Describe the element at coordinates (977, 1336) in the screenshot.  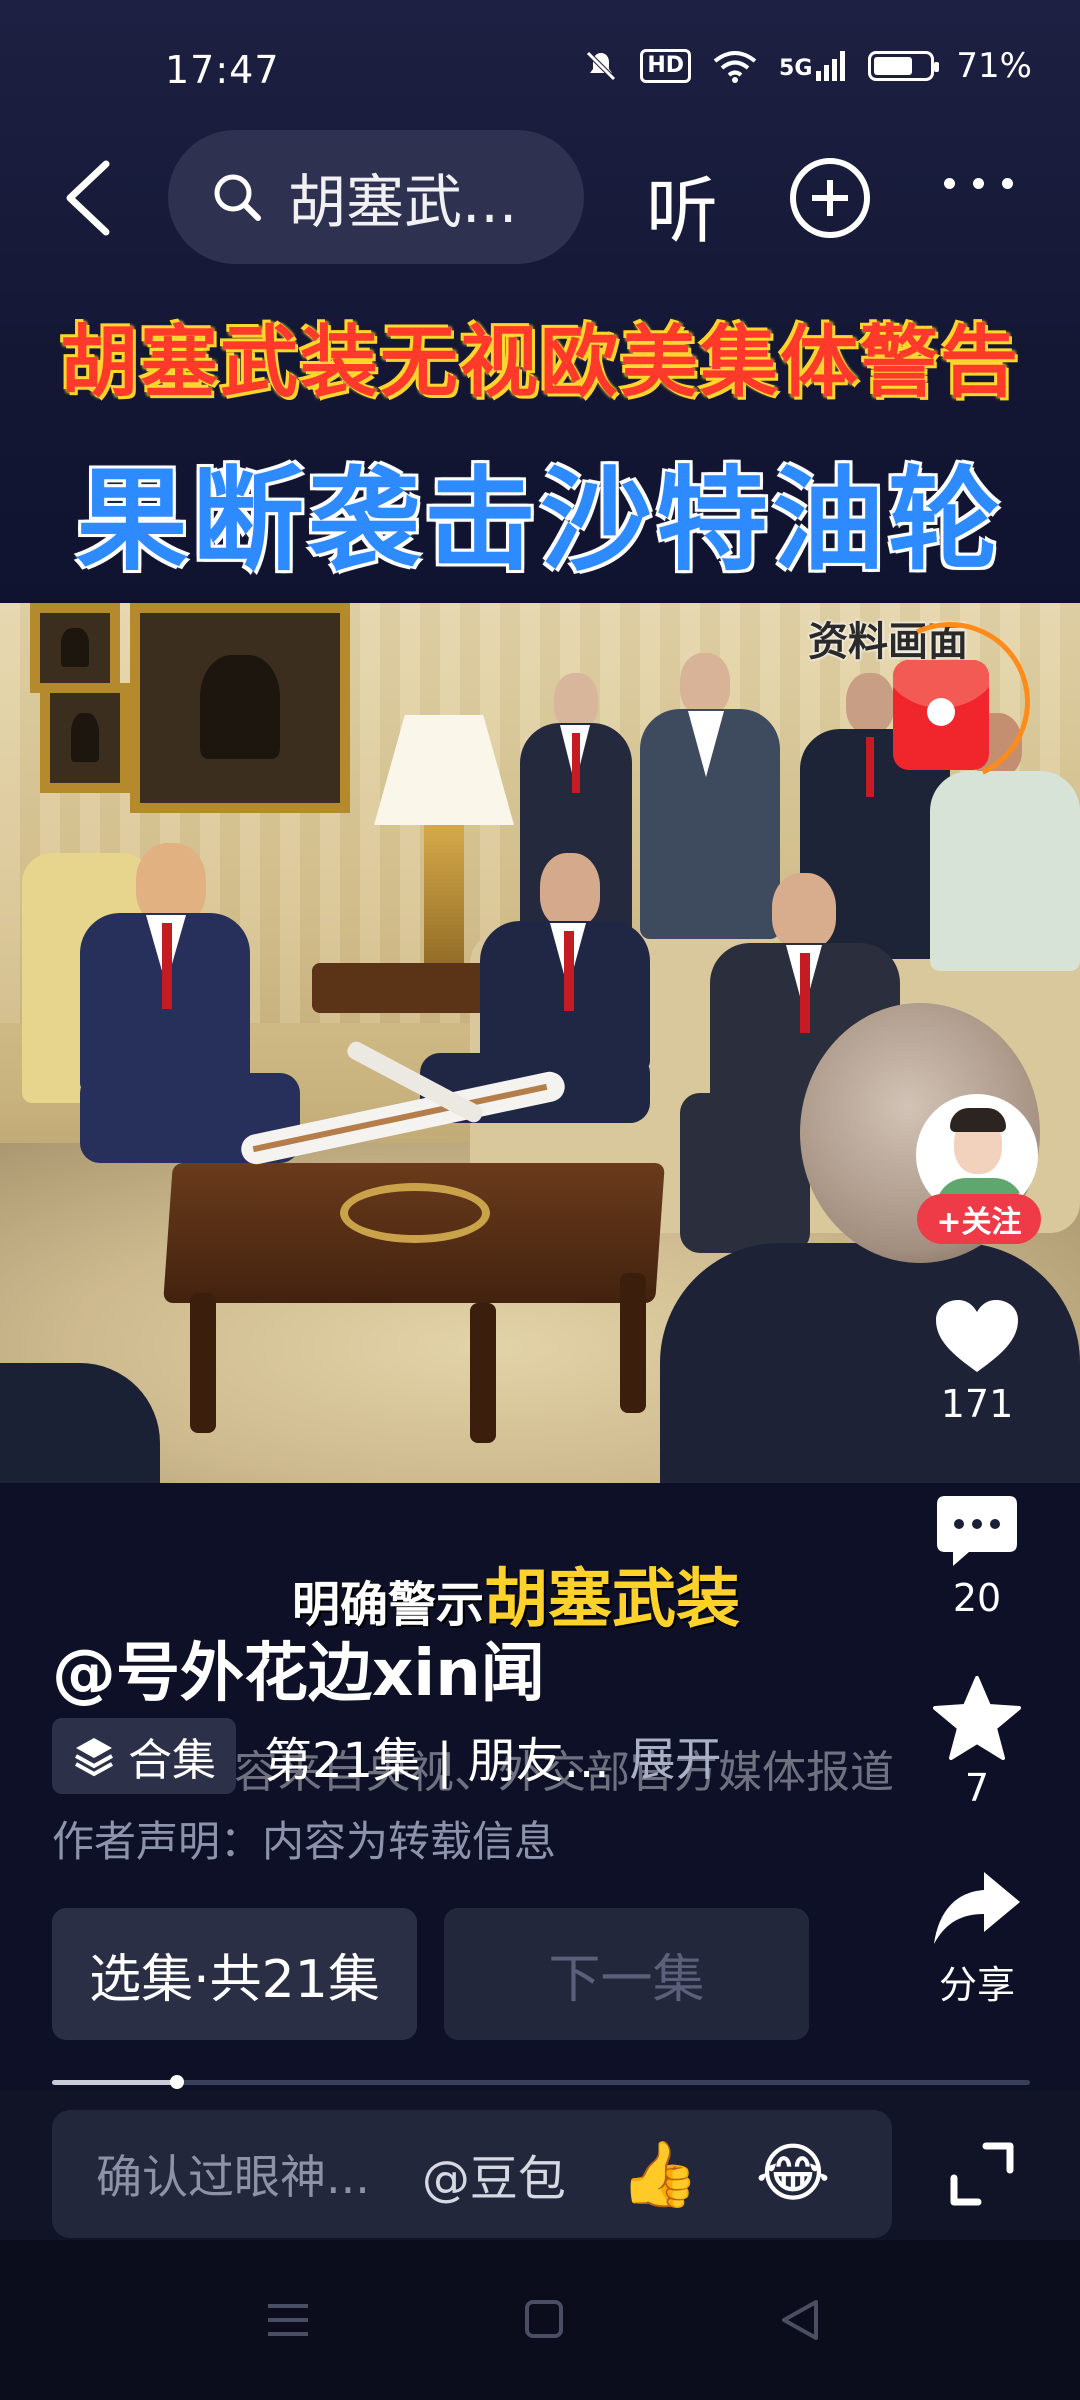
I see `heart-icon` at that location.